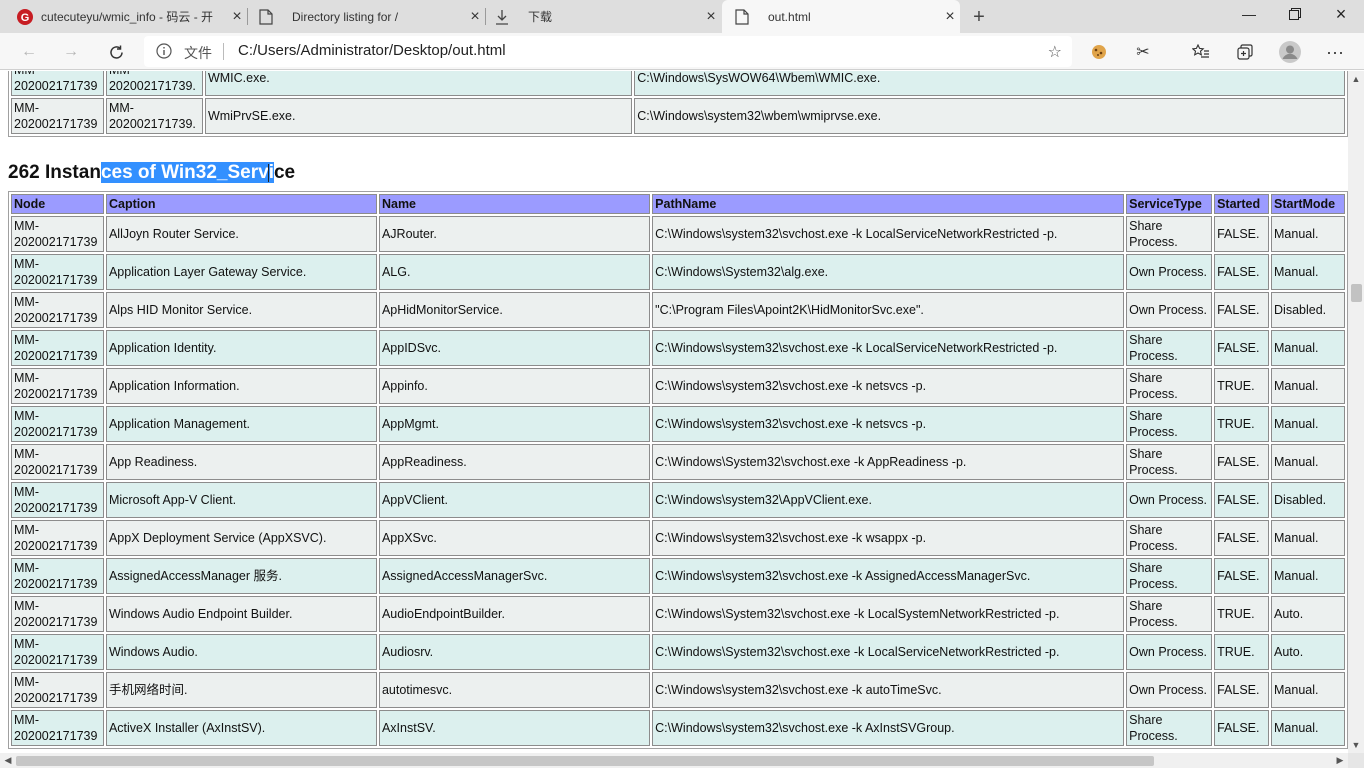 The width and height of the screenshot is (1364, 768). I want to click on name-cell: AppXSvc., so click(514, 538).